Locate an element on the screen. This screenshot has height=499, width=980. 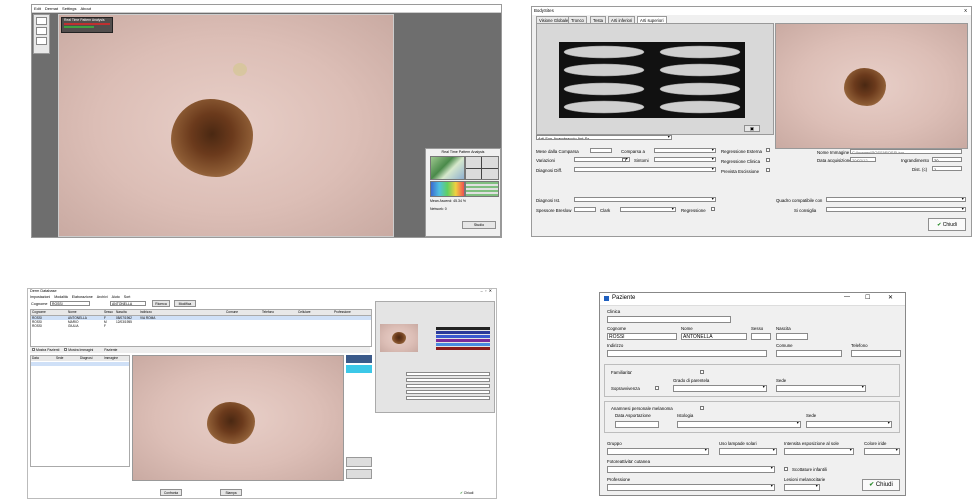
sesso-field is located at coordinates (761, 336).